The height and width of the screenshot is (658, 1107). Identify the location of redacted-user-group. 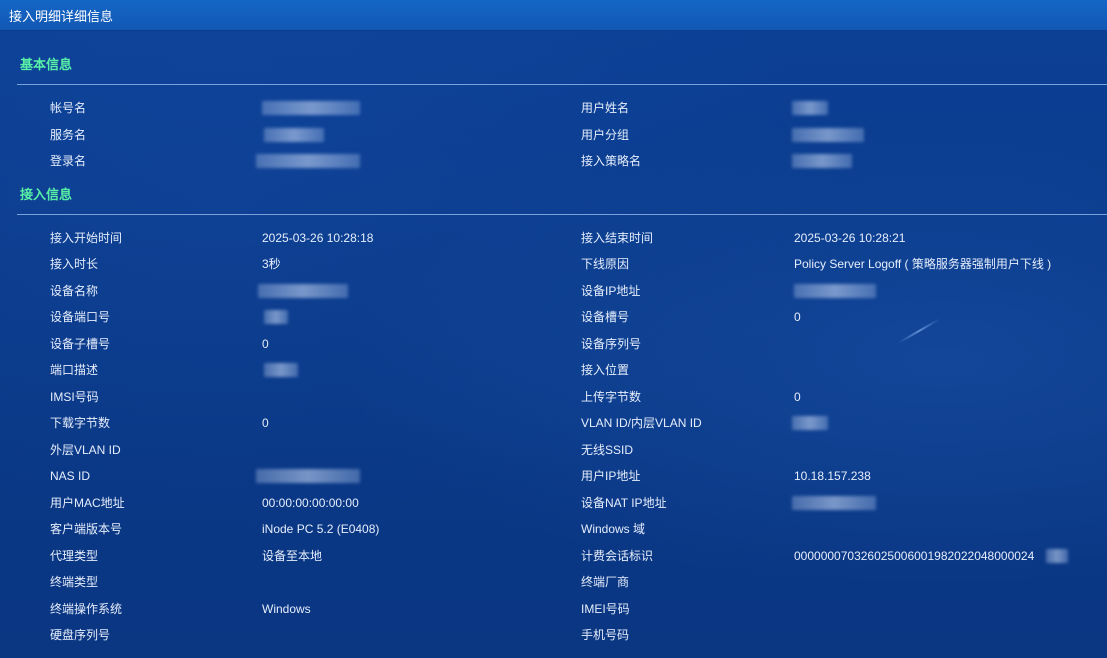
(828, 135).